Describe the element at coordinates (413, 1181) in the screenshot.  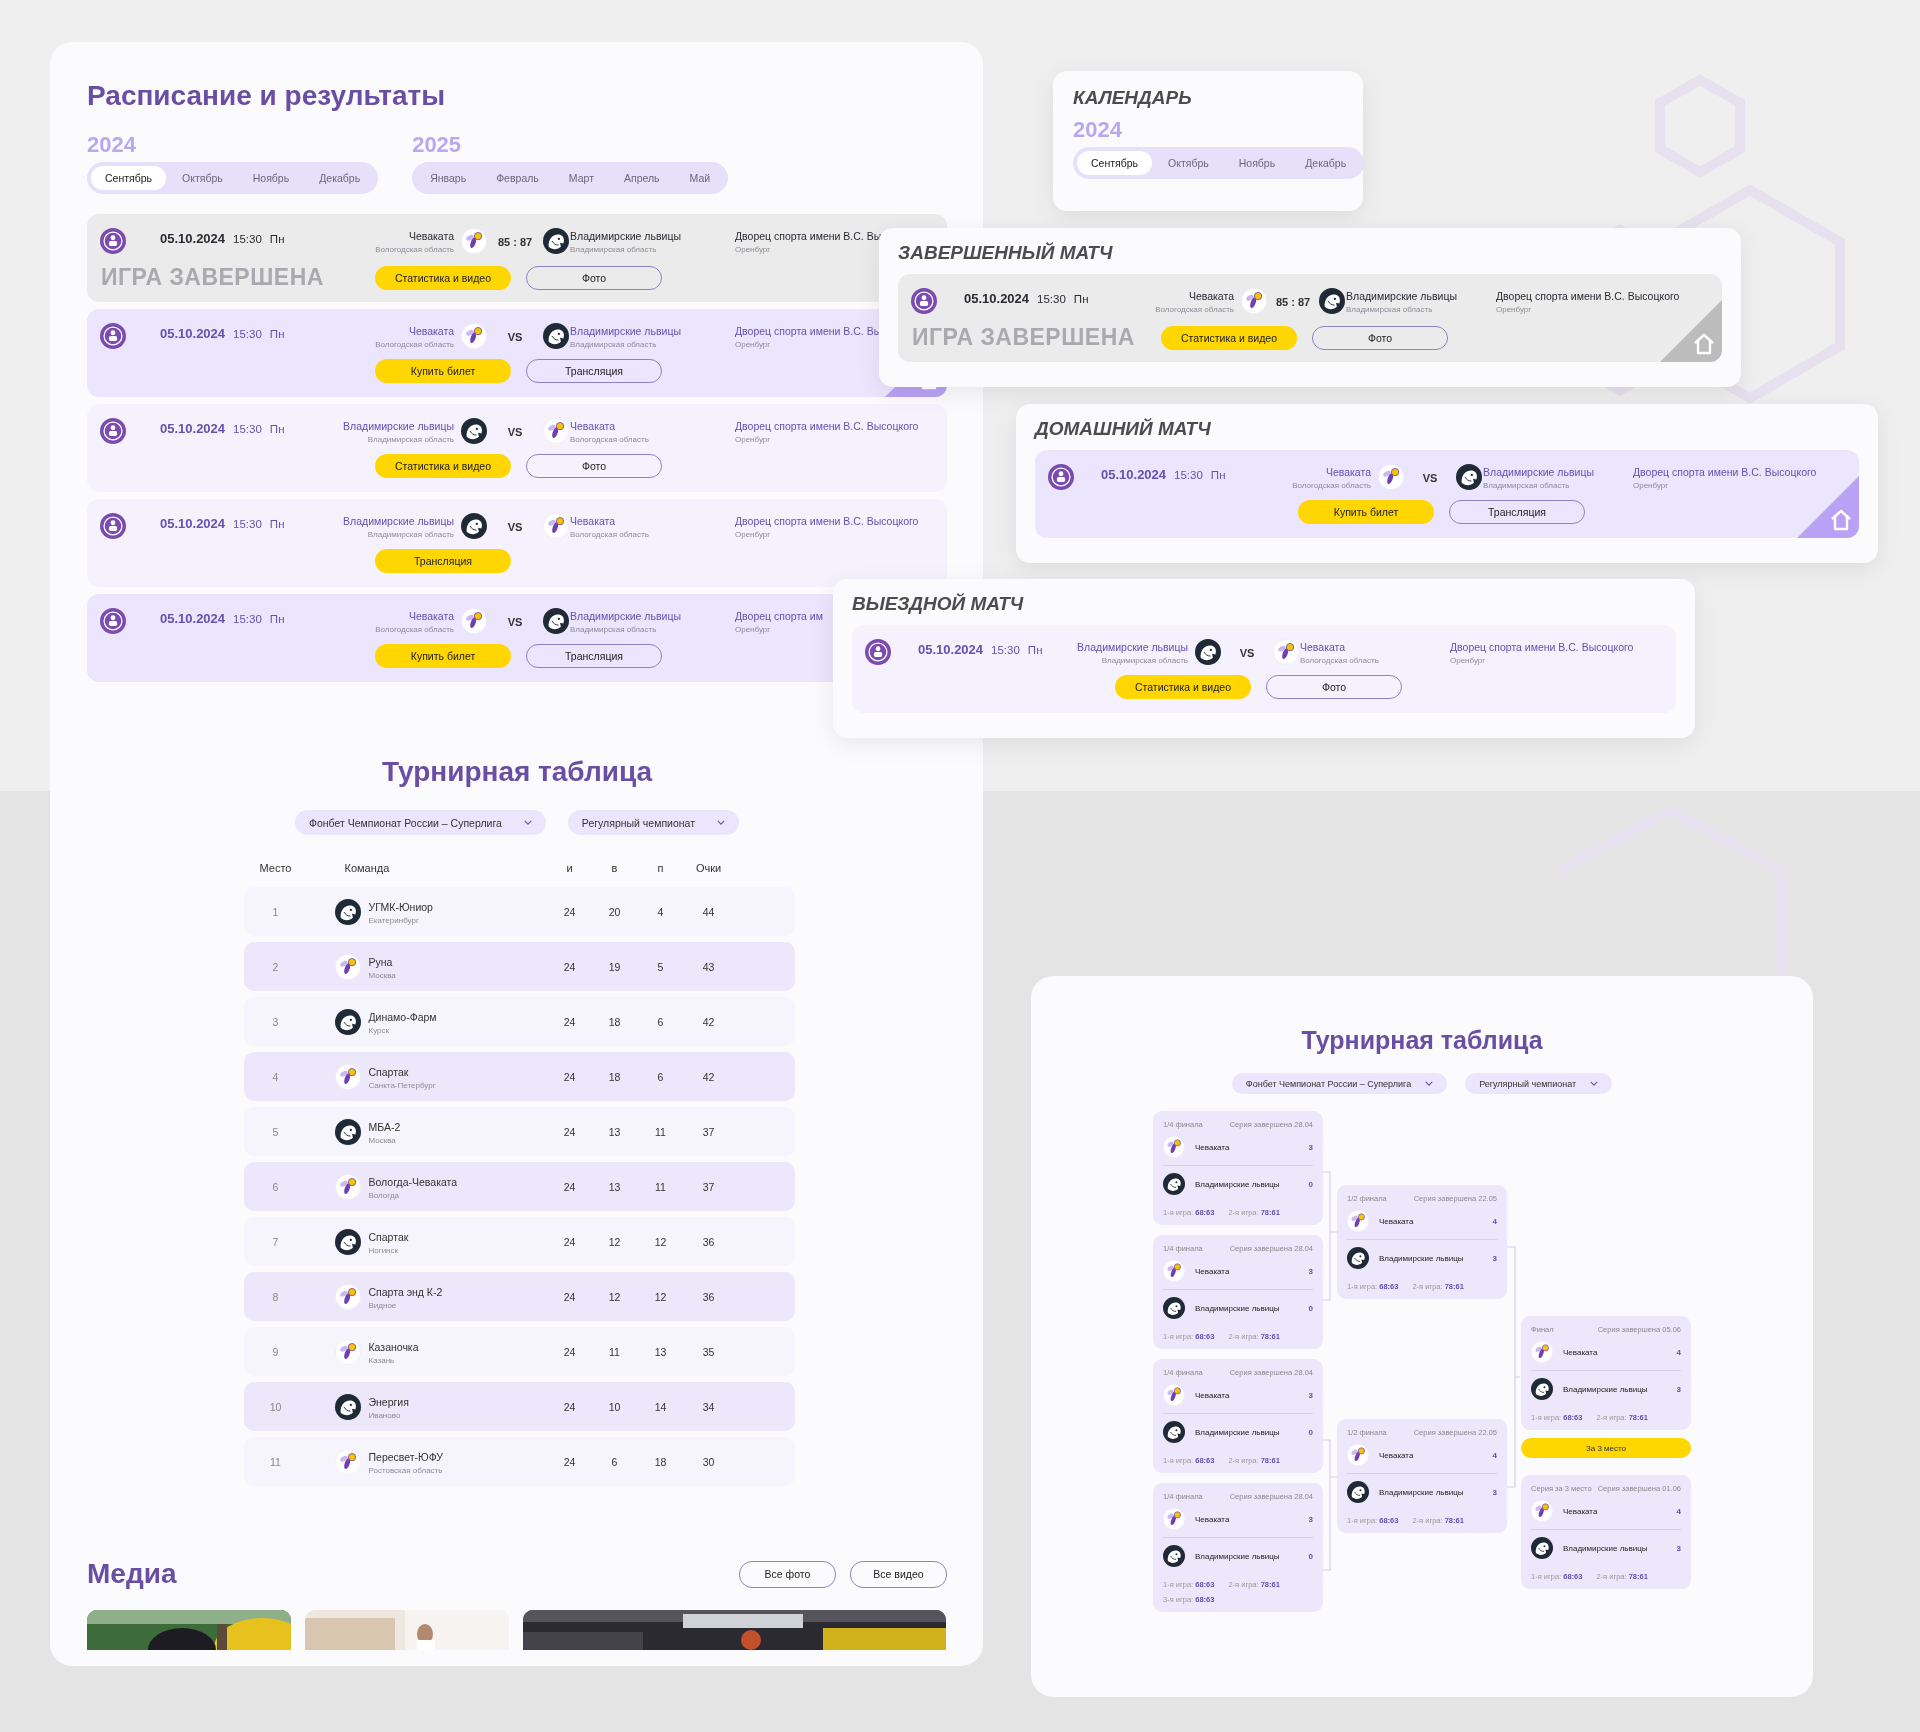
I see `team-name: Вологда-Чеваката` at that location.